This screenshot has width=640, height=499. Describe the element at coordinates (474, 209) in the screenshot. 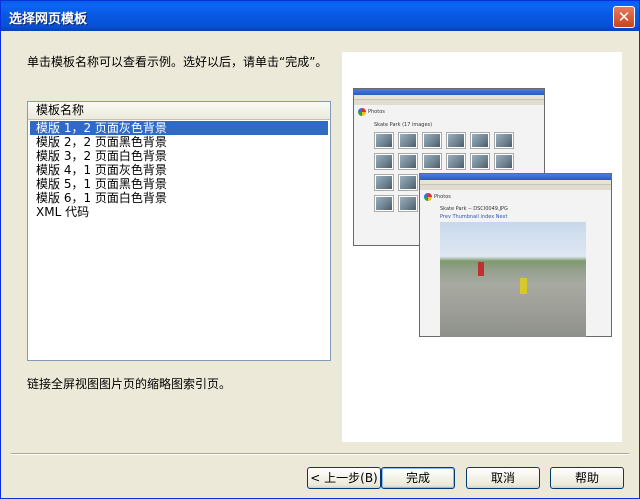

I see `preview-front-heading: Skate Park -- DSCI0049.JPG` at that location.